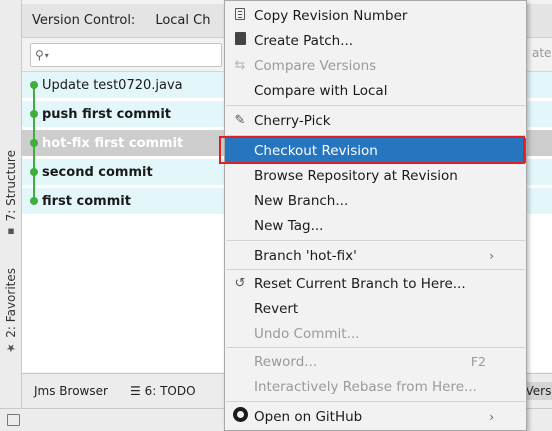 This screenshot has height=431, width=552. I want to click on menu-item-copy-revision-number: Copy Revision Number, so click(375, 15).